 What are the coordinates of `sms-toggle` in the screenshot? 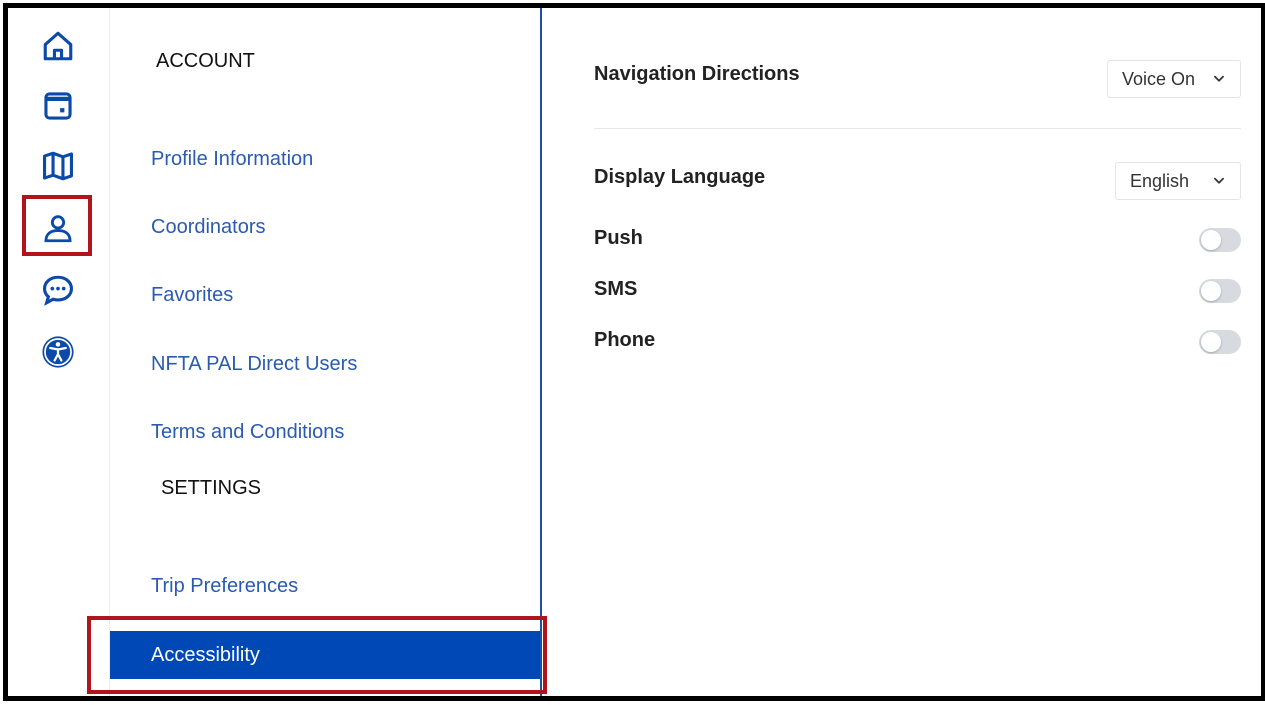 It's located at (1220, 291).